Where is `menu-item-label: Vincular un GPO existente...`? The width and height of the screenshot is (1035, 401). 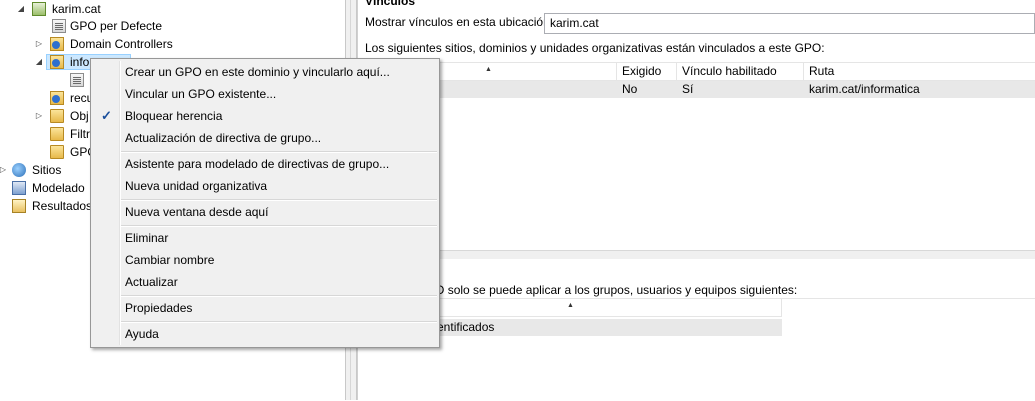 menu-item-label: Vincular un GPO existente... is located at coordinates (201, 94).